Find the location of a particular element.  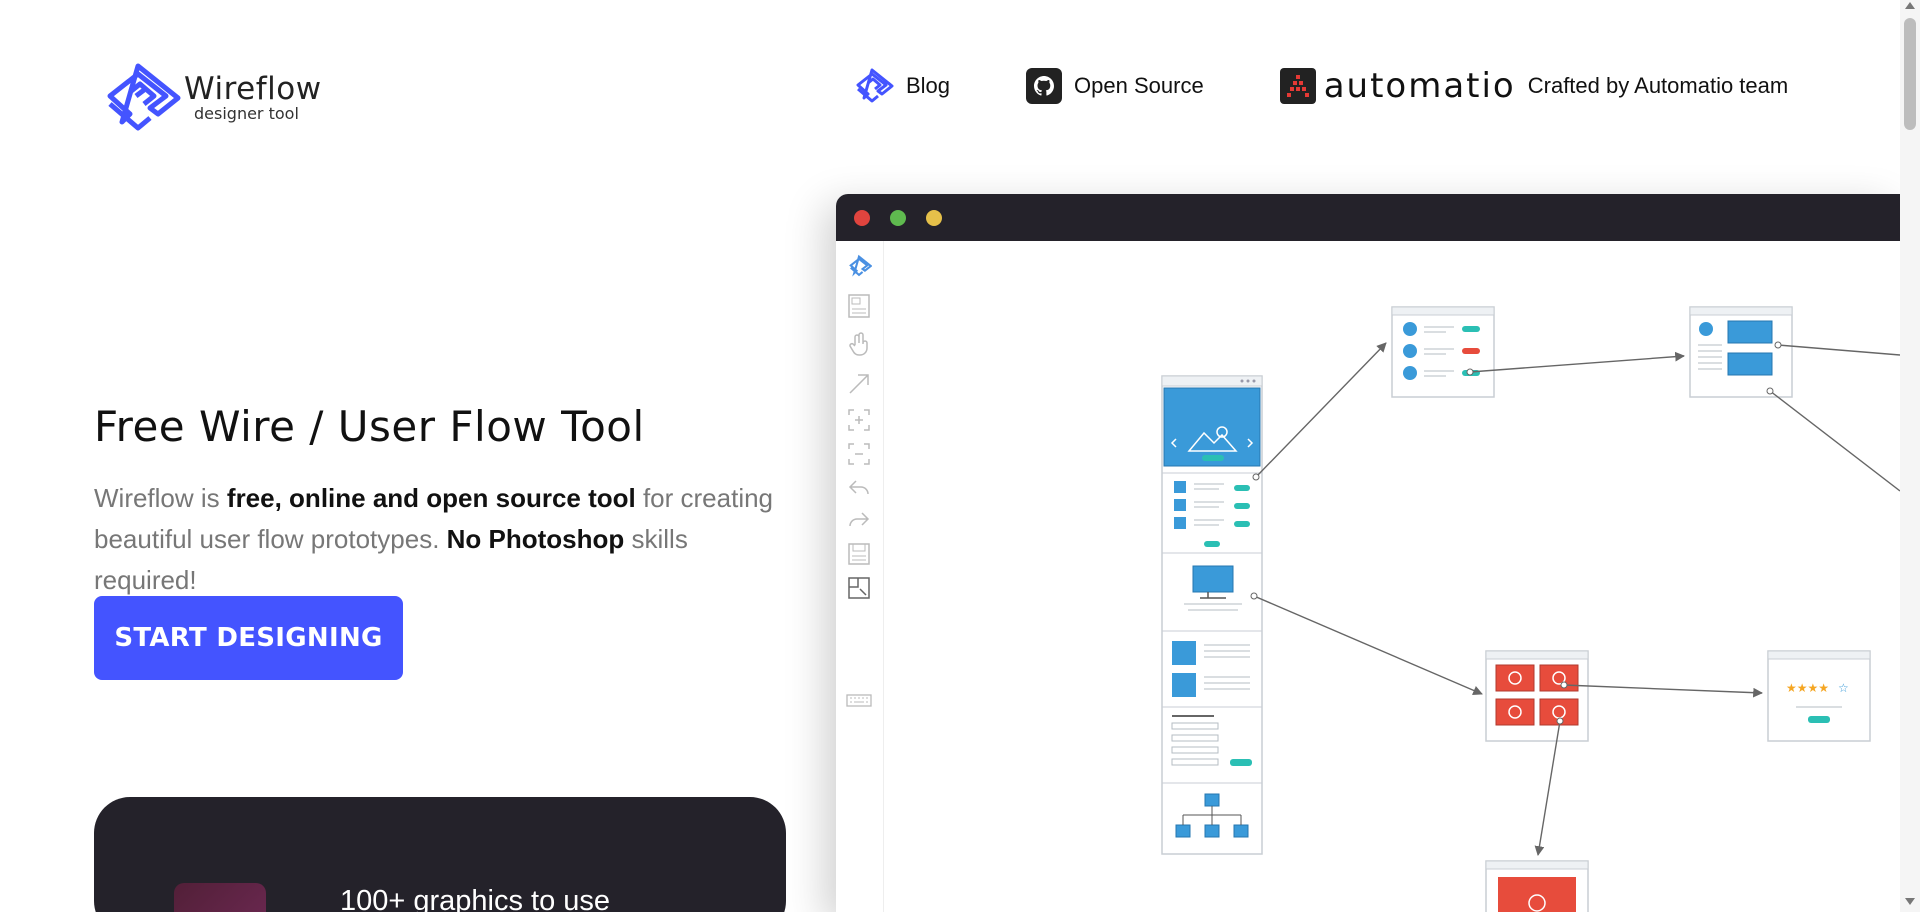

automatio-logo-icon is located at coordinates (1297, 86).